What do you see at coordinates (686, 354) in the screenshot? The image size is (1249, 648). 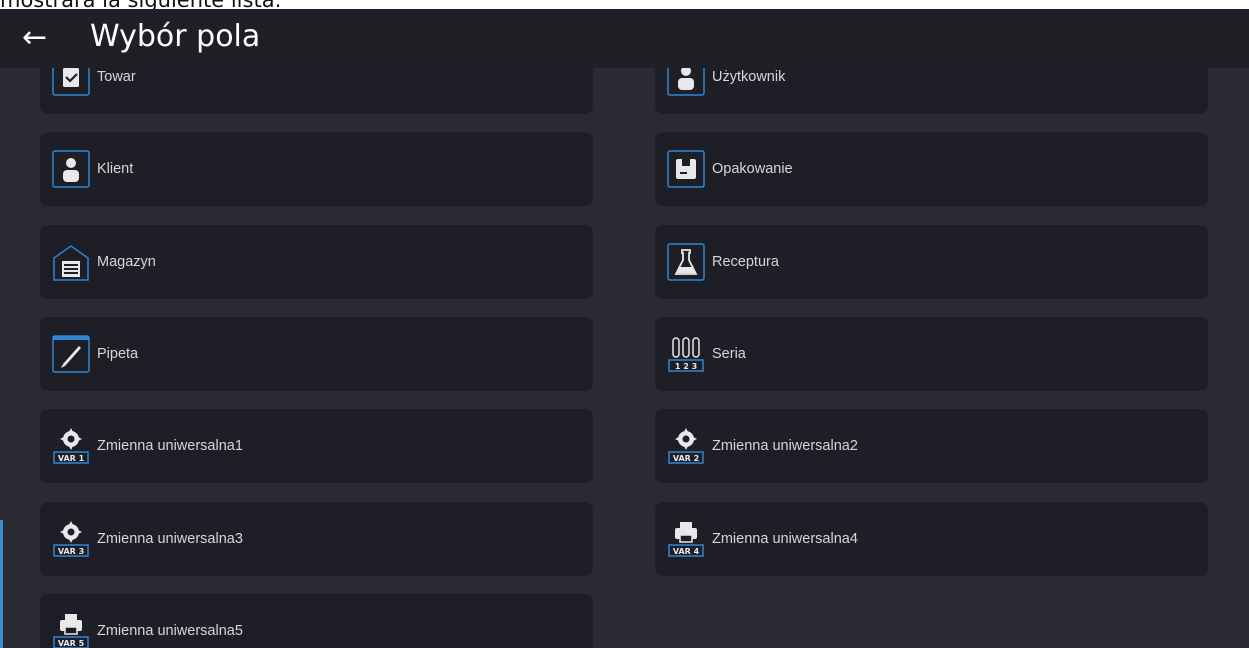 I see `test-tubes-icon: 1 2 3` at bounding box center [686, 354].